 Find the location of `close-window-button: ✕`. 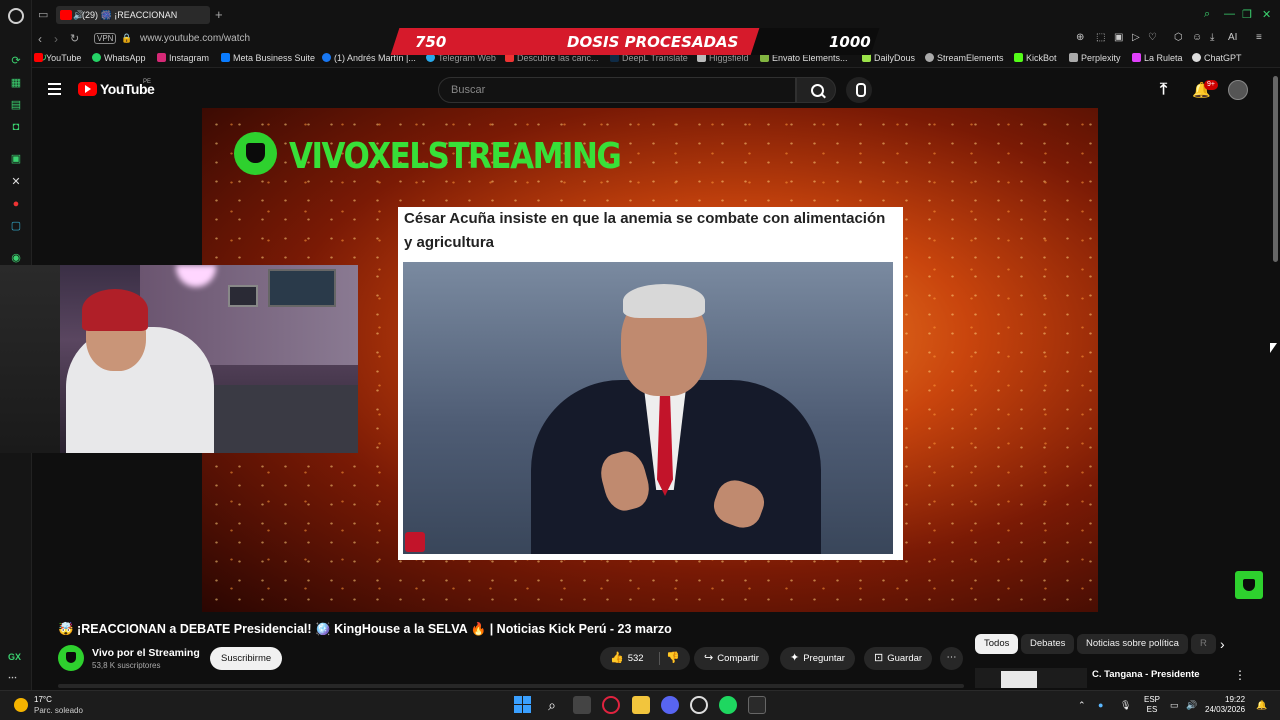

close-window-button: ✕ is located at coordinates (1266, 14).